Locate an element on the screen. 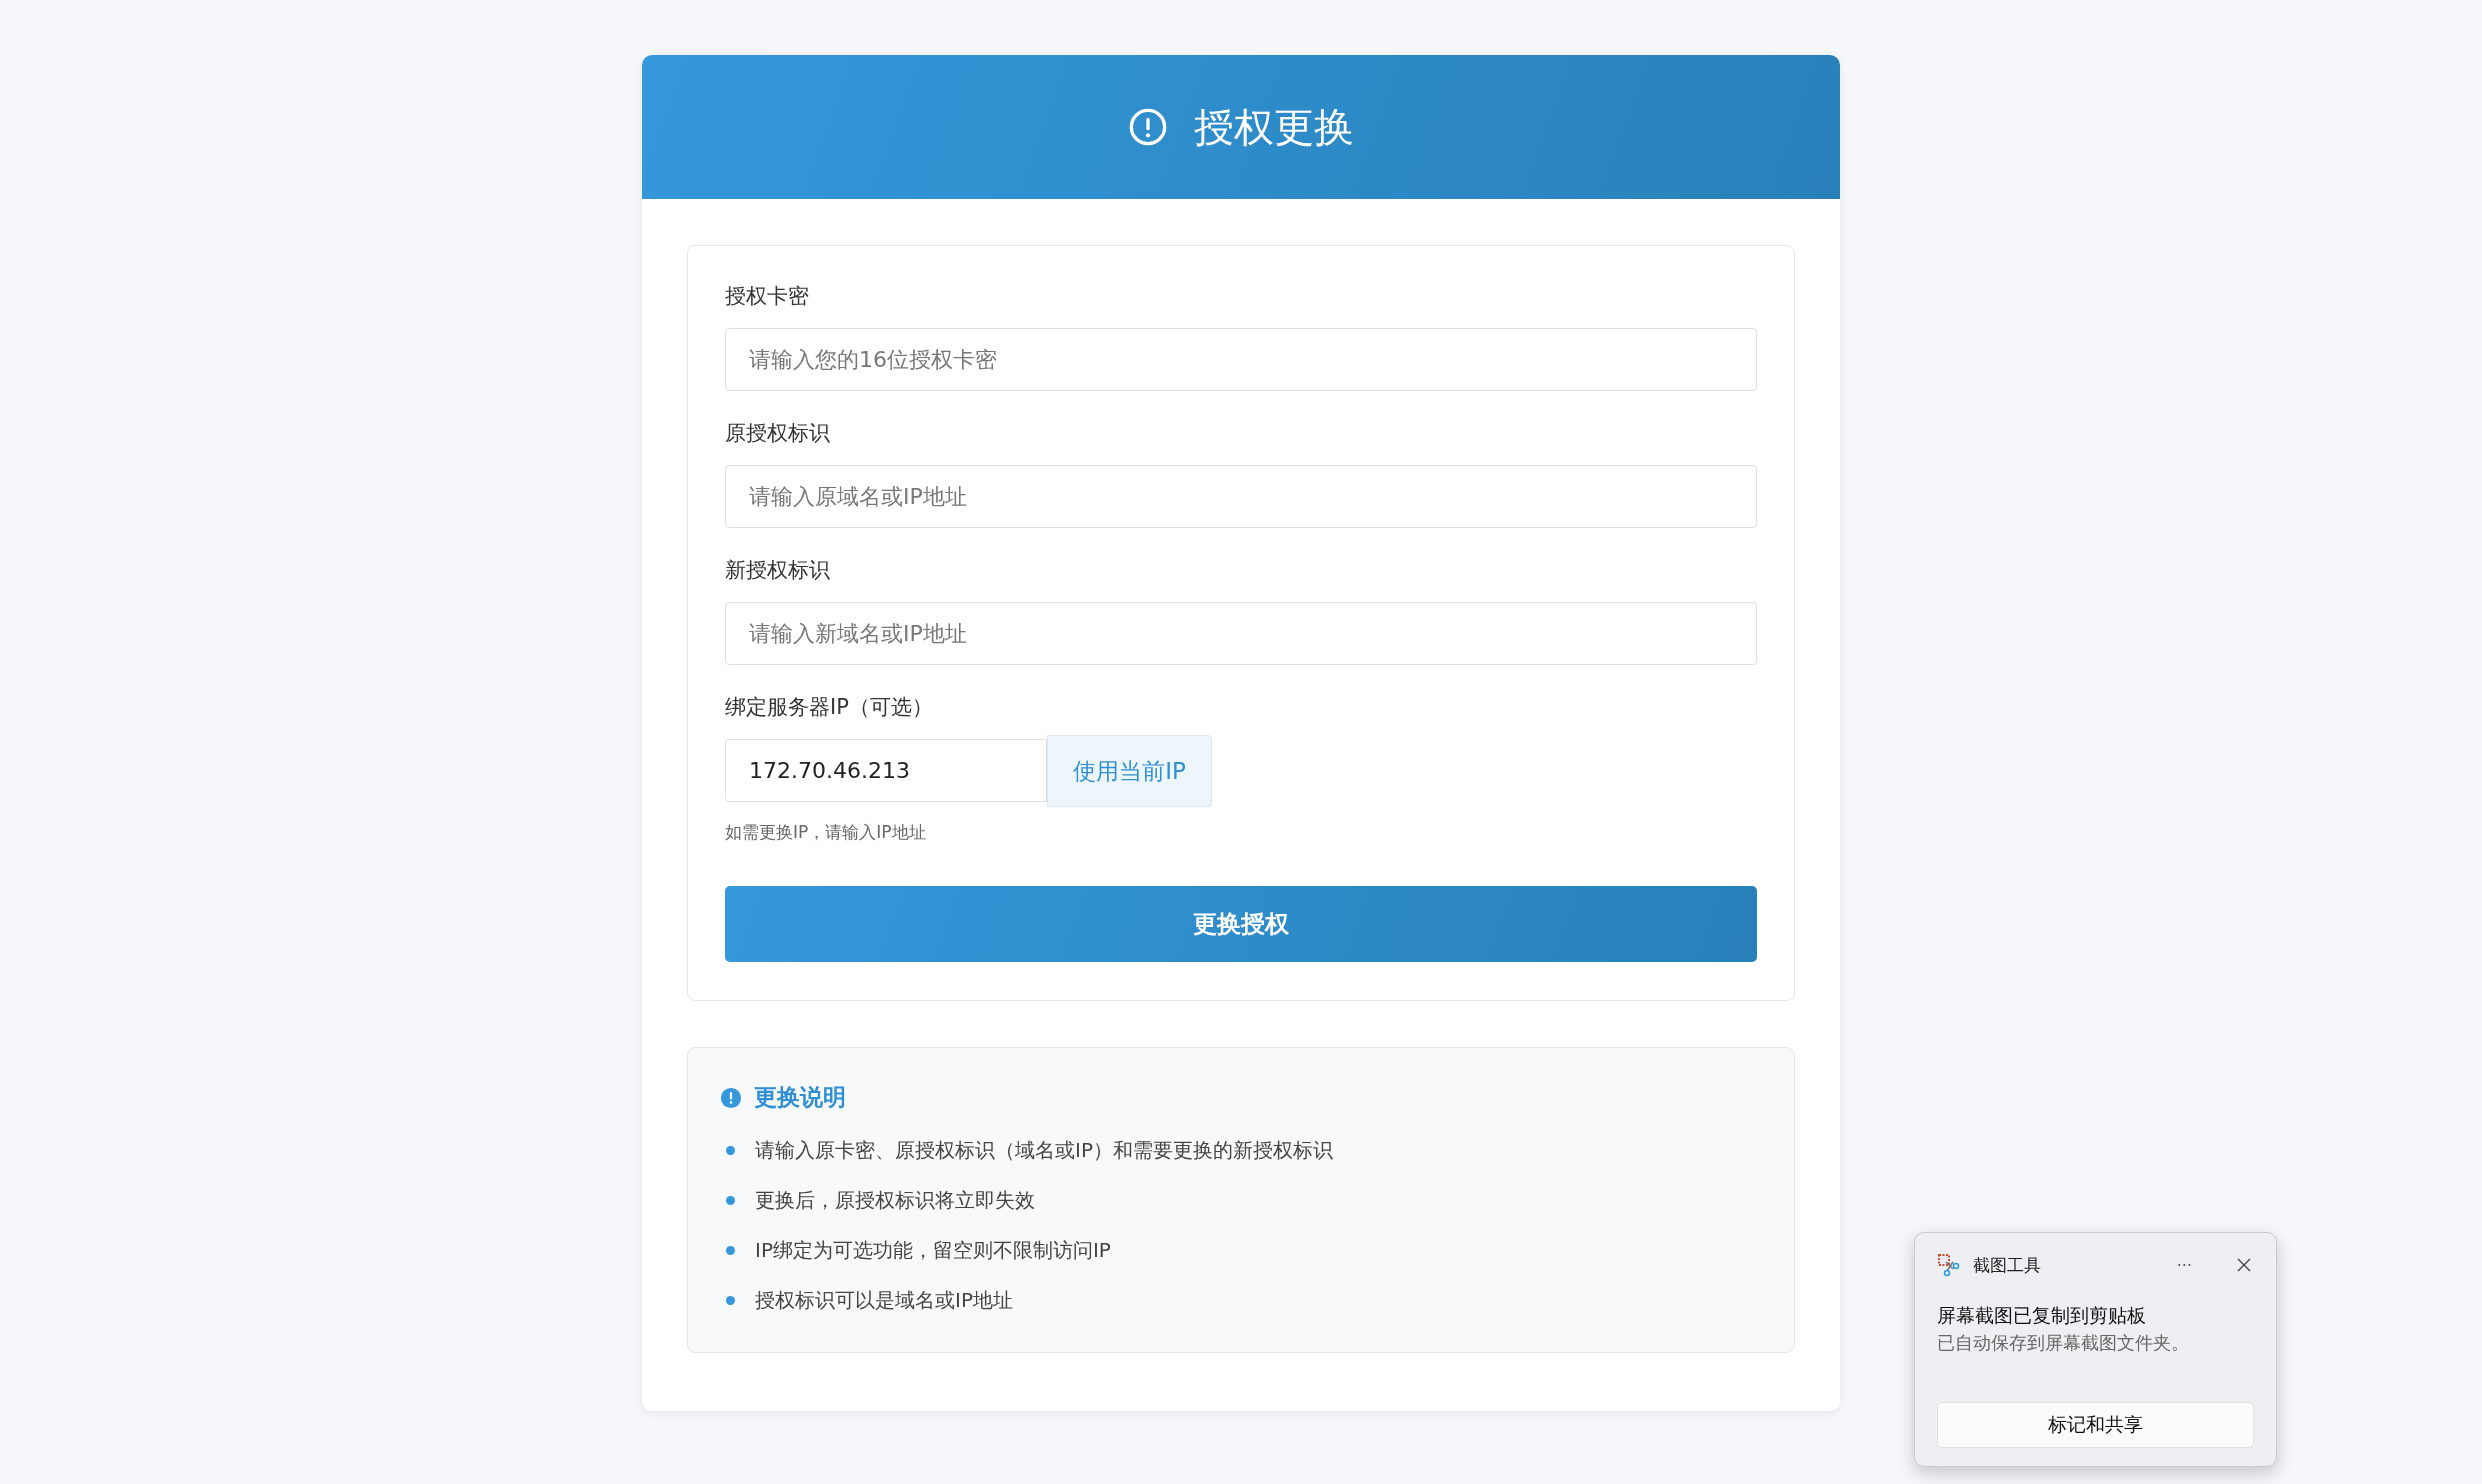 The image size is (2482, 1484). more-button: ··· is located at coordinates (2184, 1265).